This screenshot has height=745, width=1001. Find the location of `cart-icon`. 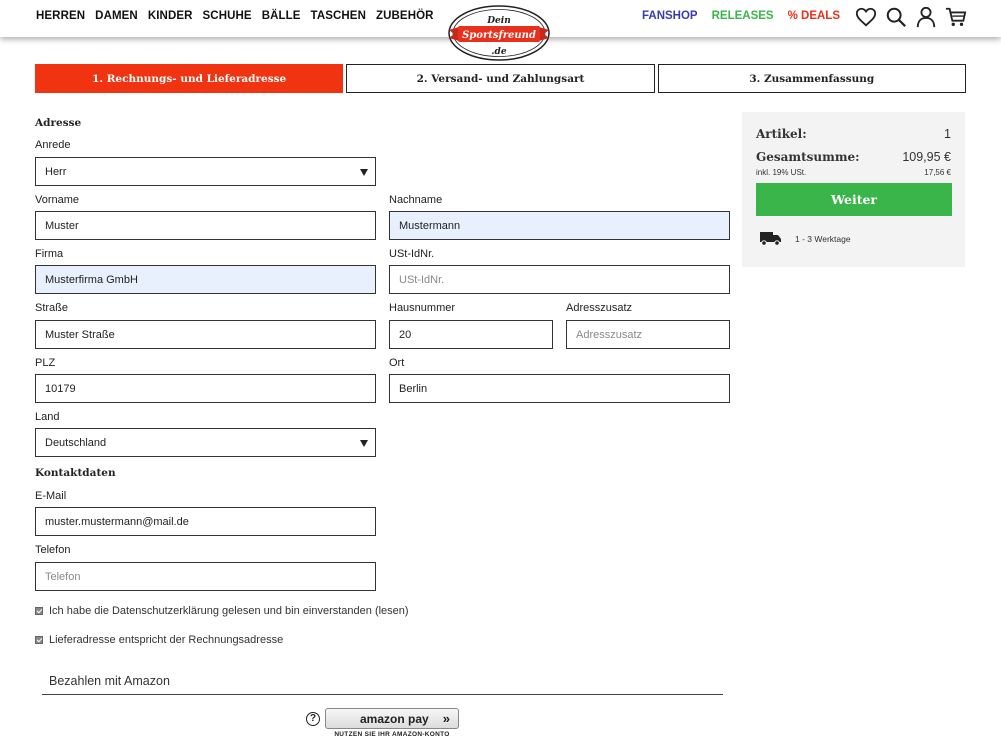

cart-icon is located at coordinates (956, 17).